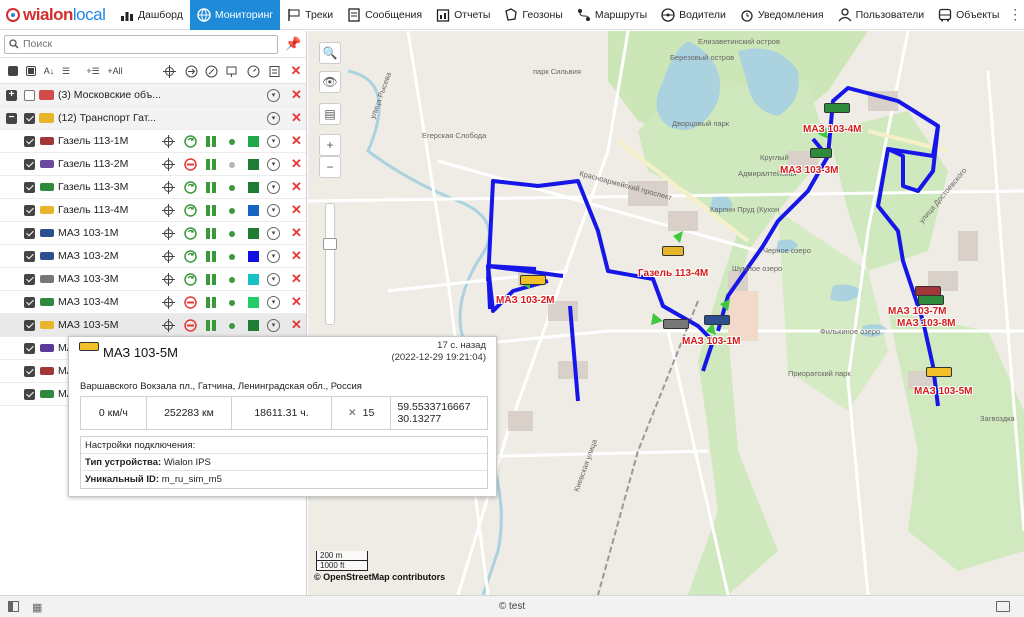  I want to click on unit-row: МАЗ 103-3М ▾ ✕, so click(153, 279).